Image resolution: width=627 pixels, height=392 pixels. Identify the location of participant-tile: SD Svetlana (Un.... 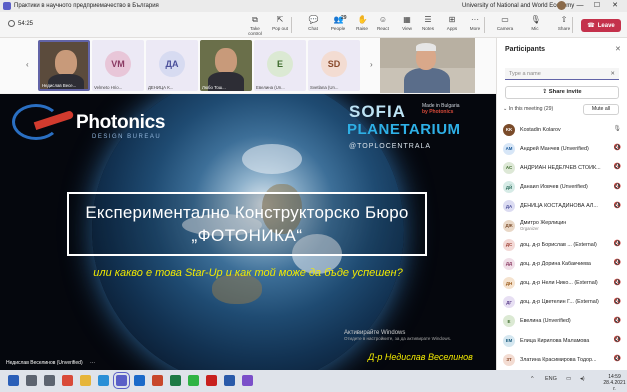
(334, 65).